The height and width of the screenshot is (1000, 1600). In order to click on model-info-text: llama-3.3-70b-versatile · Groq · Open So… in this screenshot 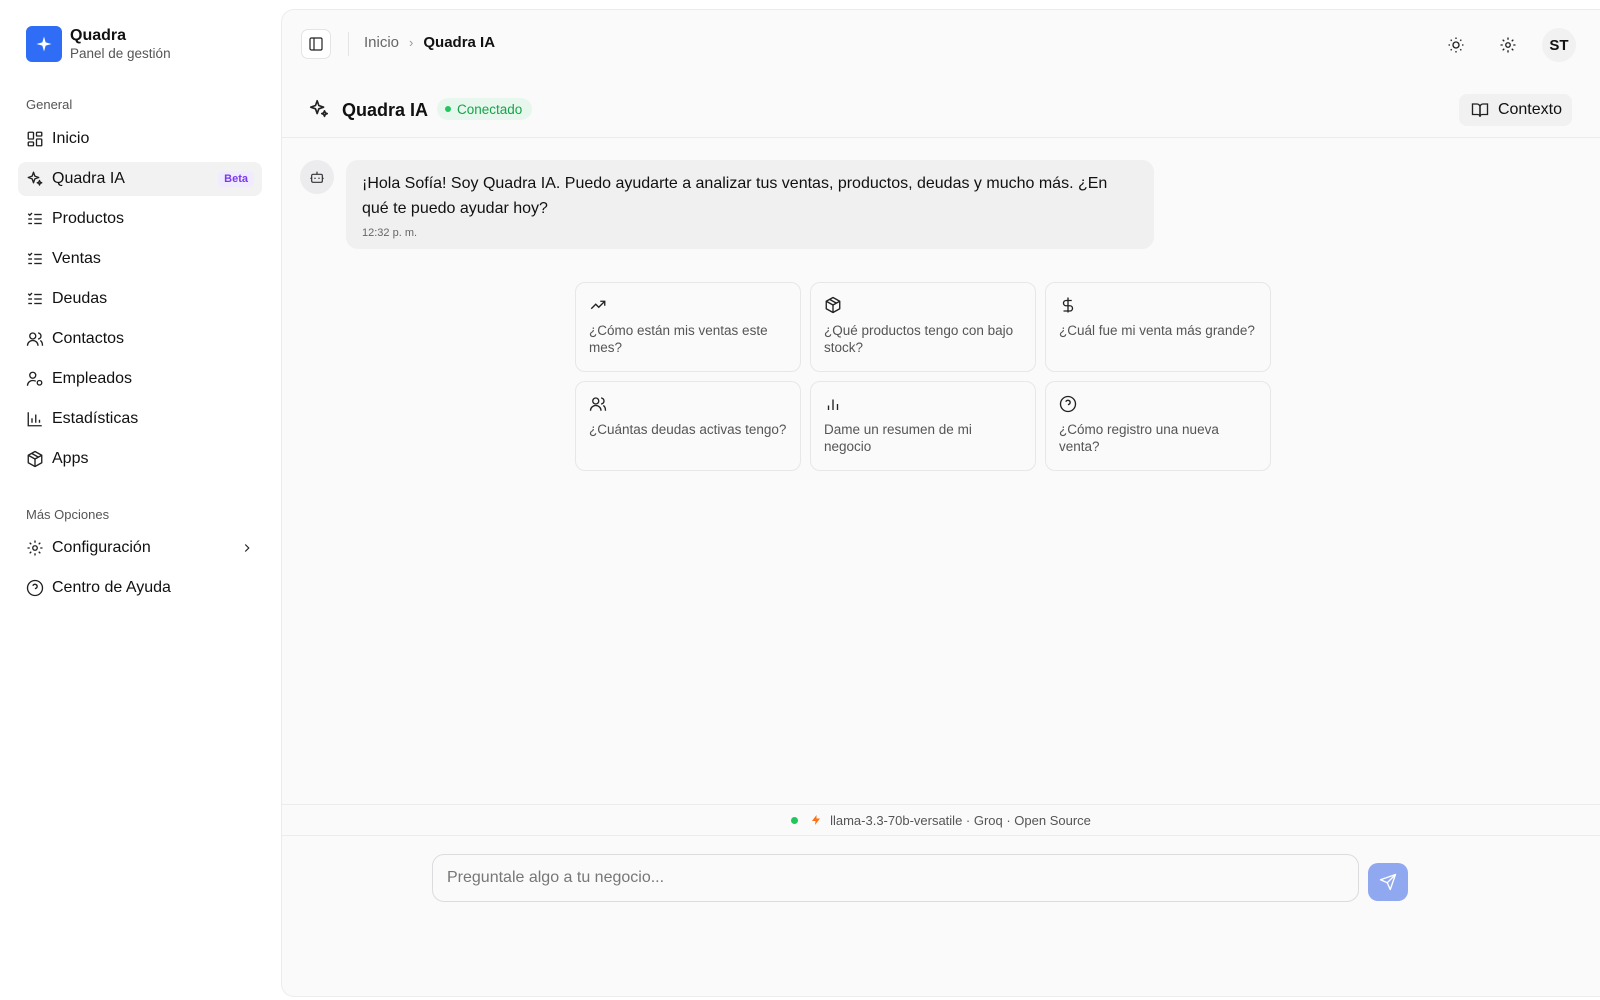, I will do `click(960, 820)`.